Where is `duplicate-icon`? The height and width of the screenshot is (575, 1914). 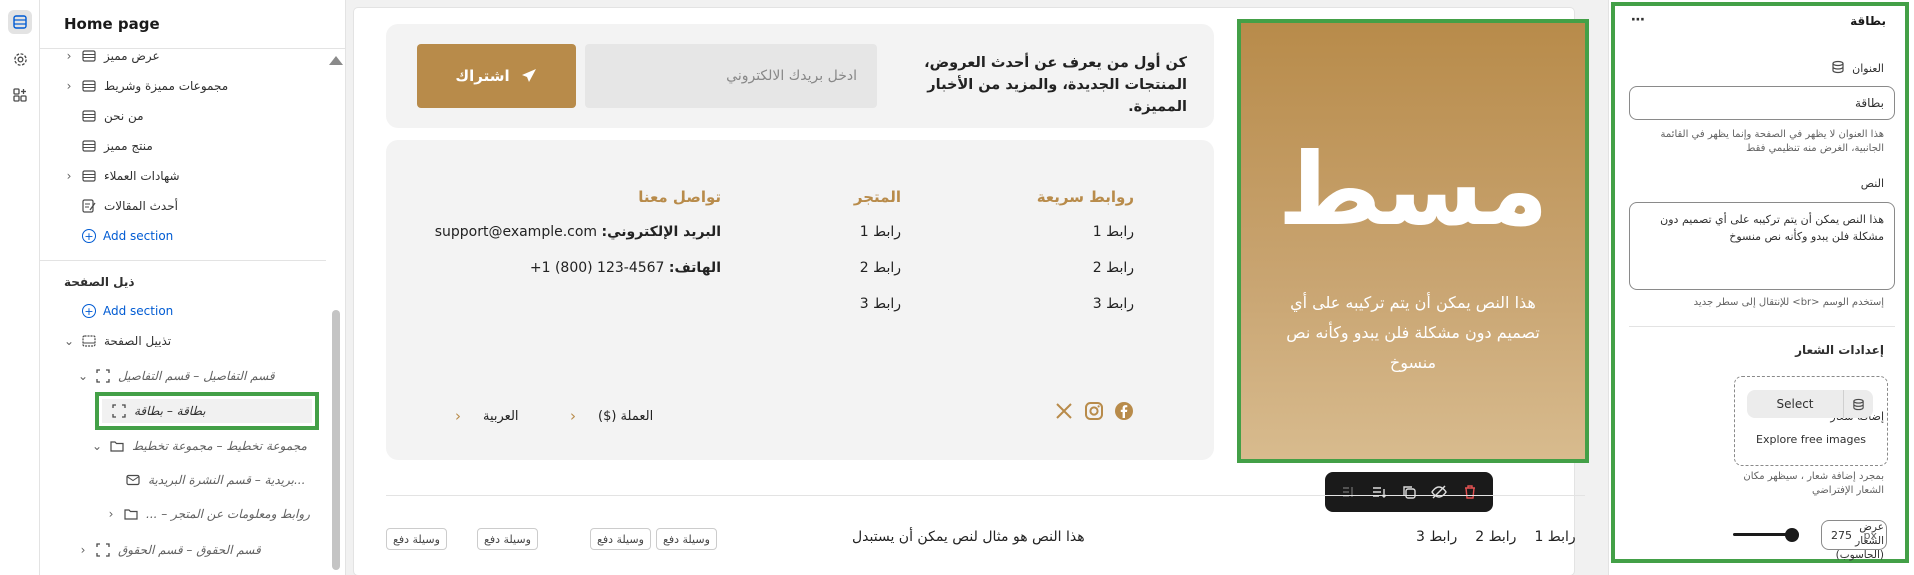 duplicate-icon is located at coordinates (1409, 492).